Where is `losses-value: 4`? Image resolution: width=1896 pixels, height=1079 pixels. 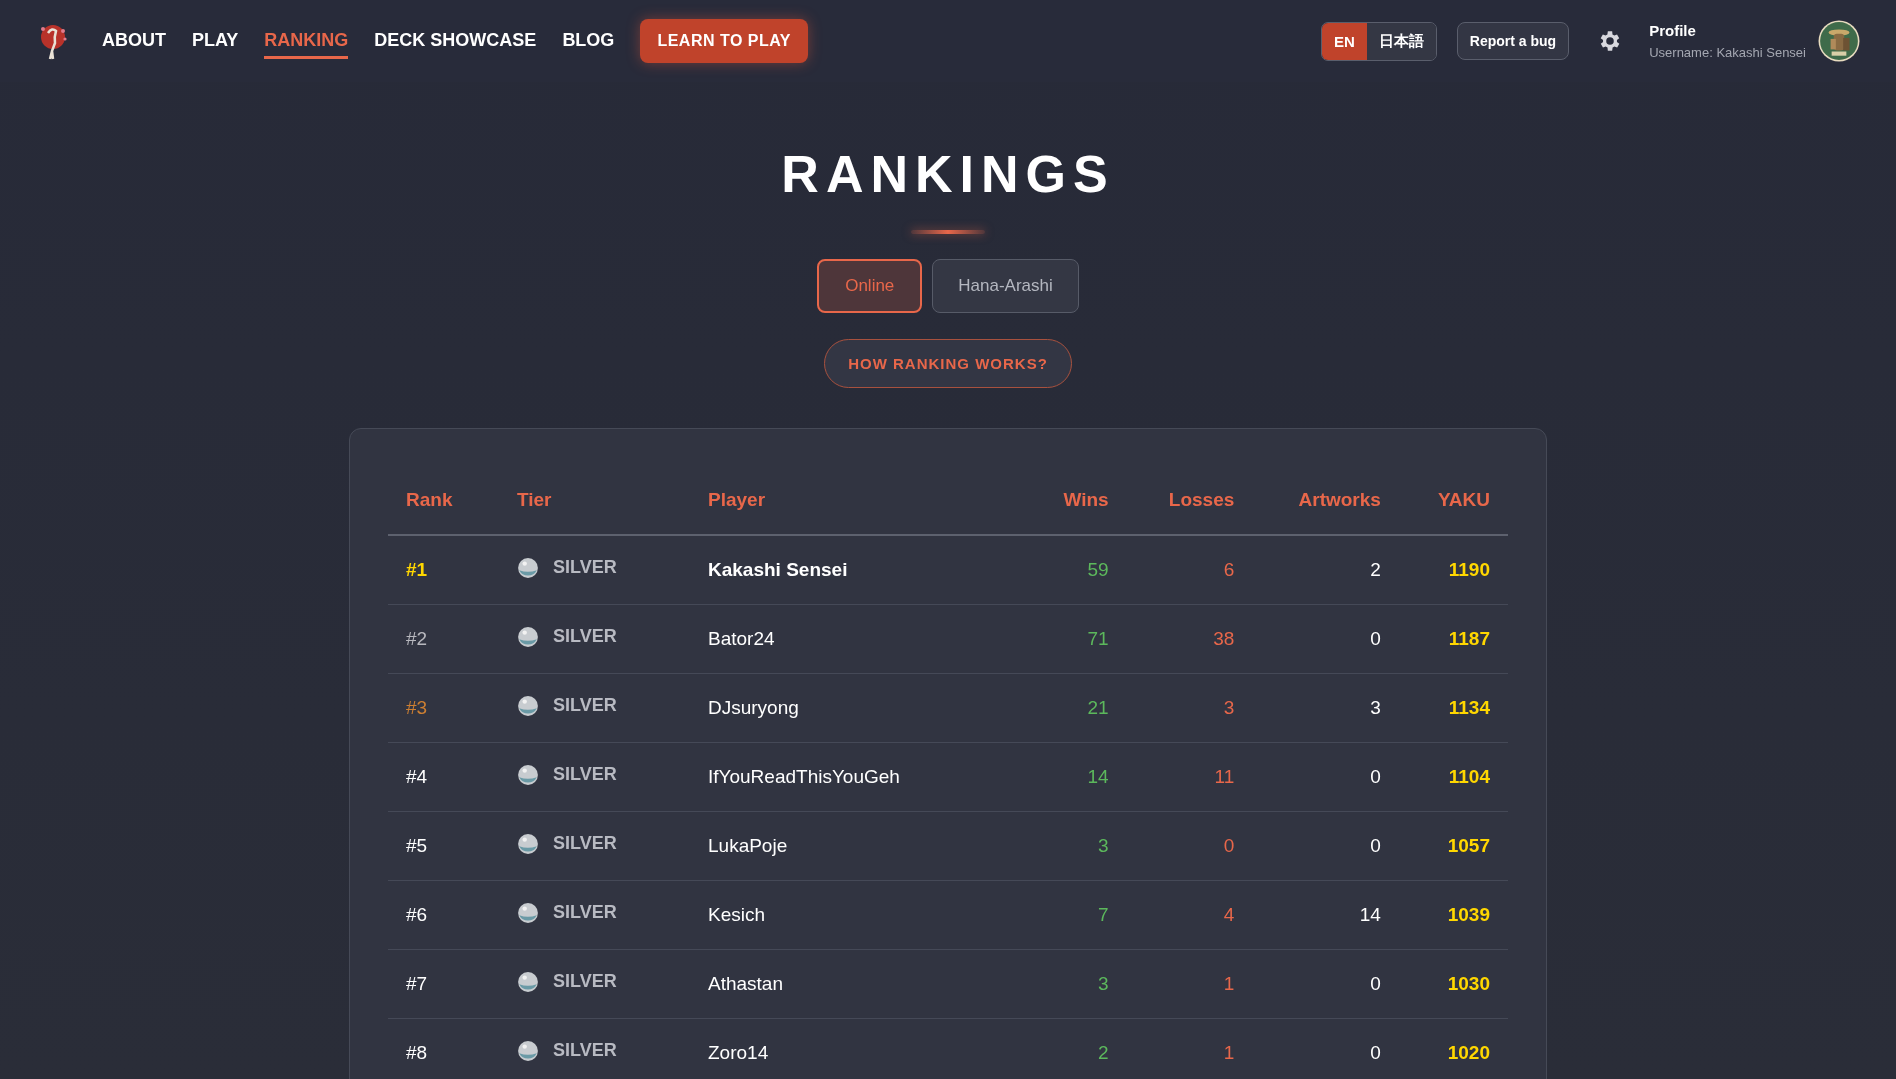
losses-value: 4 is located at coordinates (1229, 914).